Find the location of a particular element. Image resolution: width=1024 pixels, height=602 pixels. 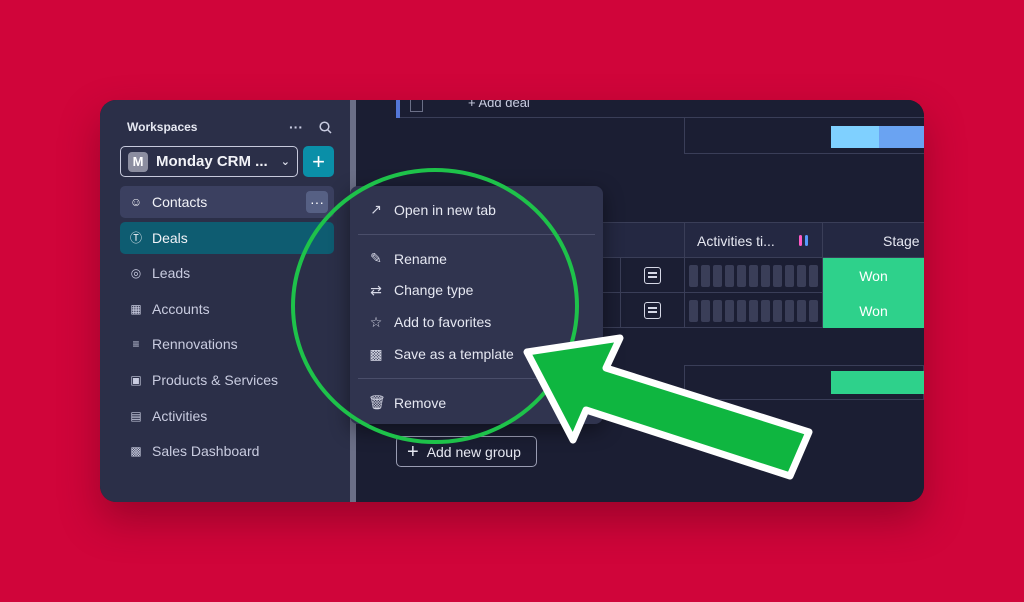

target-icon: ◎ is located at coordinates (136, 273).